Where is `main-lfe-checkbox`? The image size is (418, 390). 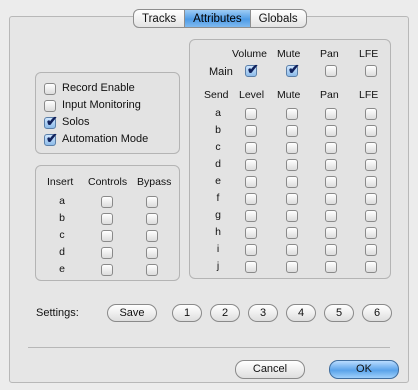 main-lfe-checkbox is located at coordinates (371, 71).